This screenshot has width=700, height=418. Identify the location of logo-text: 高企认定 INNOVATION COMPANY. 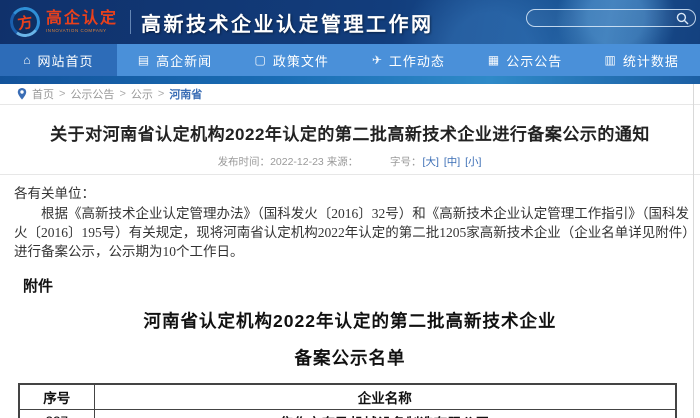
(82, 21).